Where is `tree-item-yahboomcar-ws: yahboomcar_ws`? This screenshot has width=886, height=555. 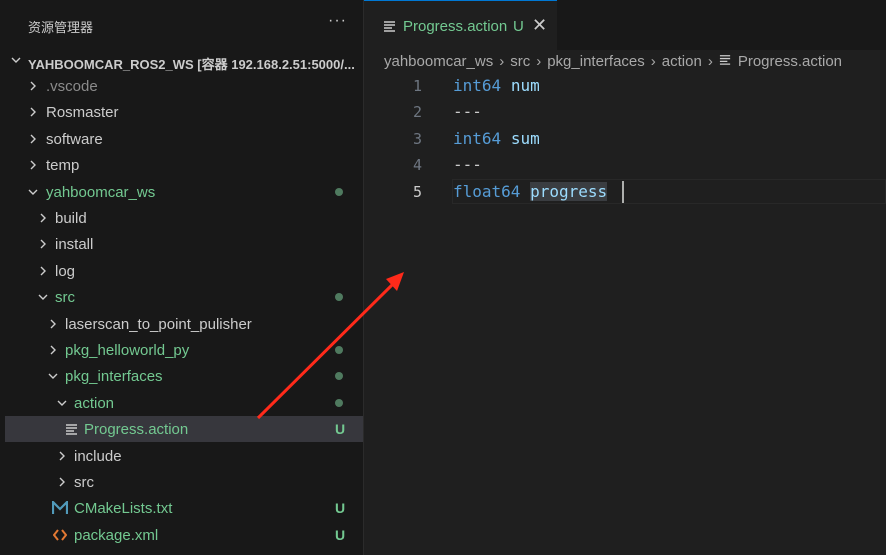 tree-item-yahboomcar-ws: yahboomcar_ws is located at coordinates (181, 192).